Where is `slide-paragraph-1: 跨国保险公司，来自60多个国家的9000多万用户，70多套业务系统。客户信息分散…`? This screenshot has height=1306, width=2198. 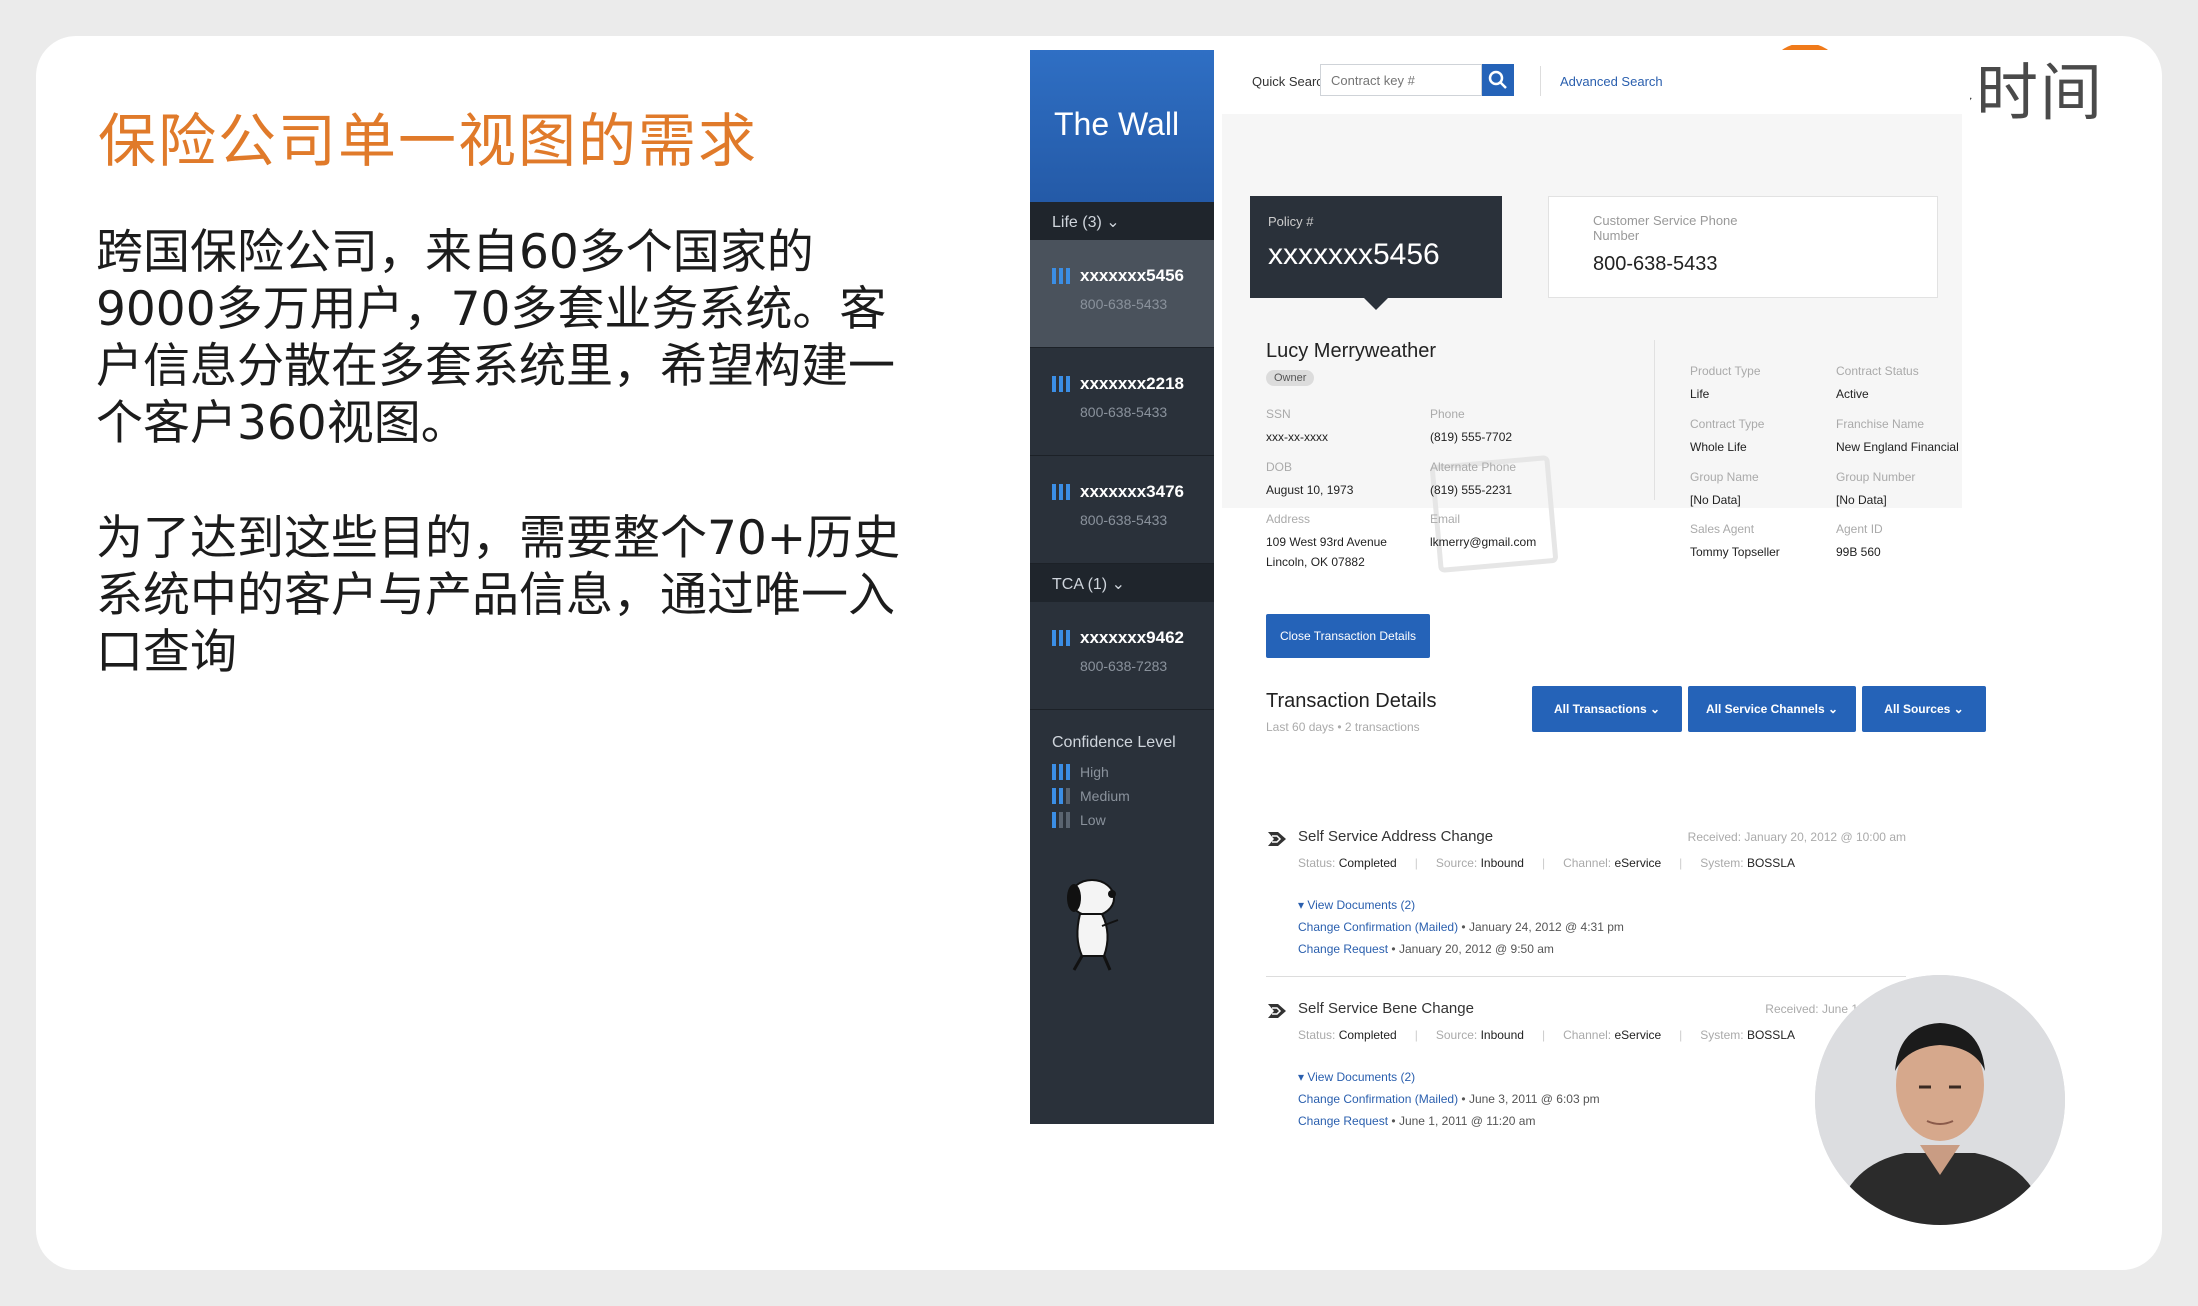
slide-paragraph-1: 跨国保险公司，来自60多个国家的9000多万用户，70多套业务系统。客户信息分散… is located at coordinates (495, 338).